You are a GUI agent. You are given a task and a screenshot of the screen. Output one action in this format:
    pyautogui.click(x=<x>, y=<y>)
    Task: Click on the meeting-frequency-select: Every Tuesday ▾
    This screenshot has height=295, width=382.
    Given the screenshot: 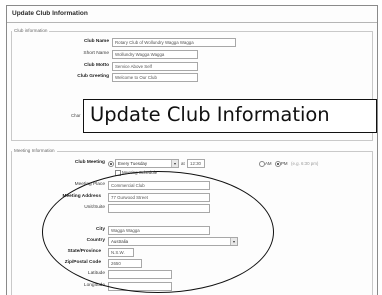 What is the action you would take?
    pyautogui.click(x=147, y=163)
    